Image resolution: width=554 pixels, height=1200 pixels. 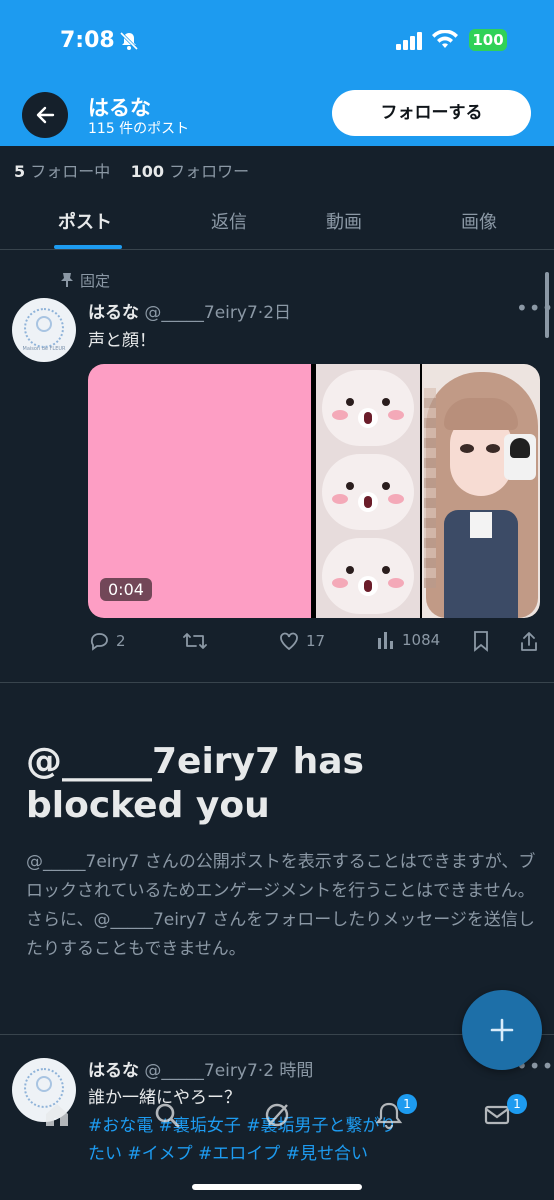 What do you see at coordinates (430, 488) in the screenshot?
I see `portrait-pixelation` at bounding box center [430, 488].